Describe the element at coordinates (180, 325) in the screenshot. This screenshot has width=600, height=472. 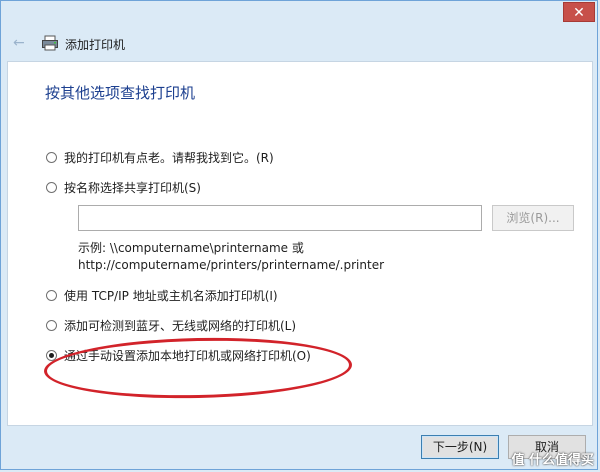
I see `option-label: 添加可检测到蓝牙、无线或网络的打印机(L)` at that location.